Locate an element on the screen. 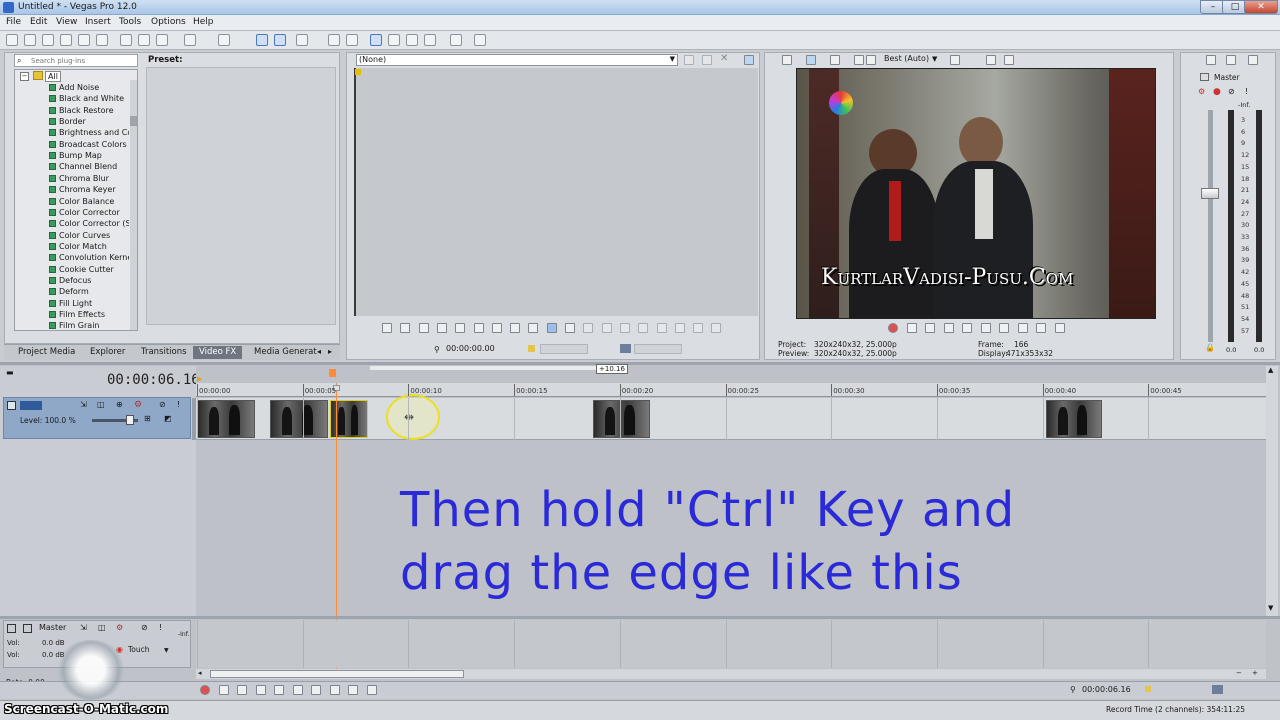  plugin-item: Fill Light is located at coordinates (89, 303).